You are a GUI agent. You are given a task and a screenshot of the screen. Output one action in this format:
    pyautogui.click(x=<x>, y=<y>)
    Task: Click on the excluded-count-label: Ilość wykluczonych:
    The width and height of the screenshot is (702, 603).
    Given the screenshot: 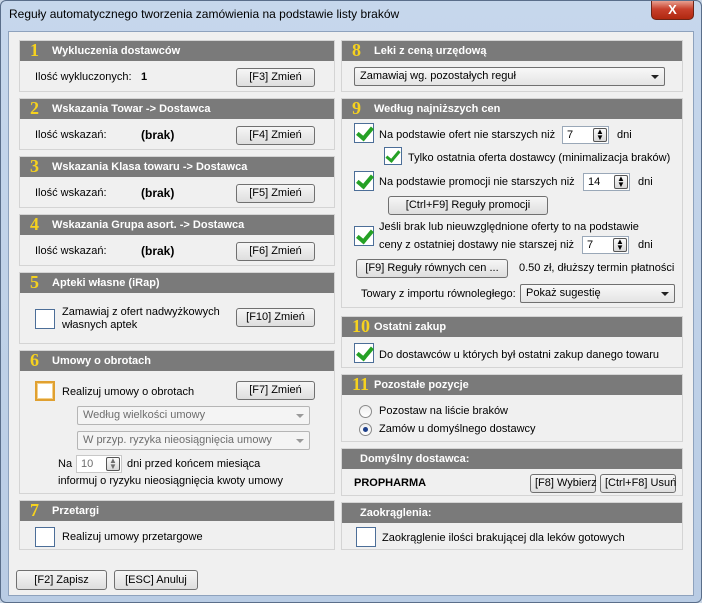 What is the action you would take?
    pyautogui.click(x=83, y=77)
    